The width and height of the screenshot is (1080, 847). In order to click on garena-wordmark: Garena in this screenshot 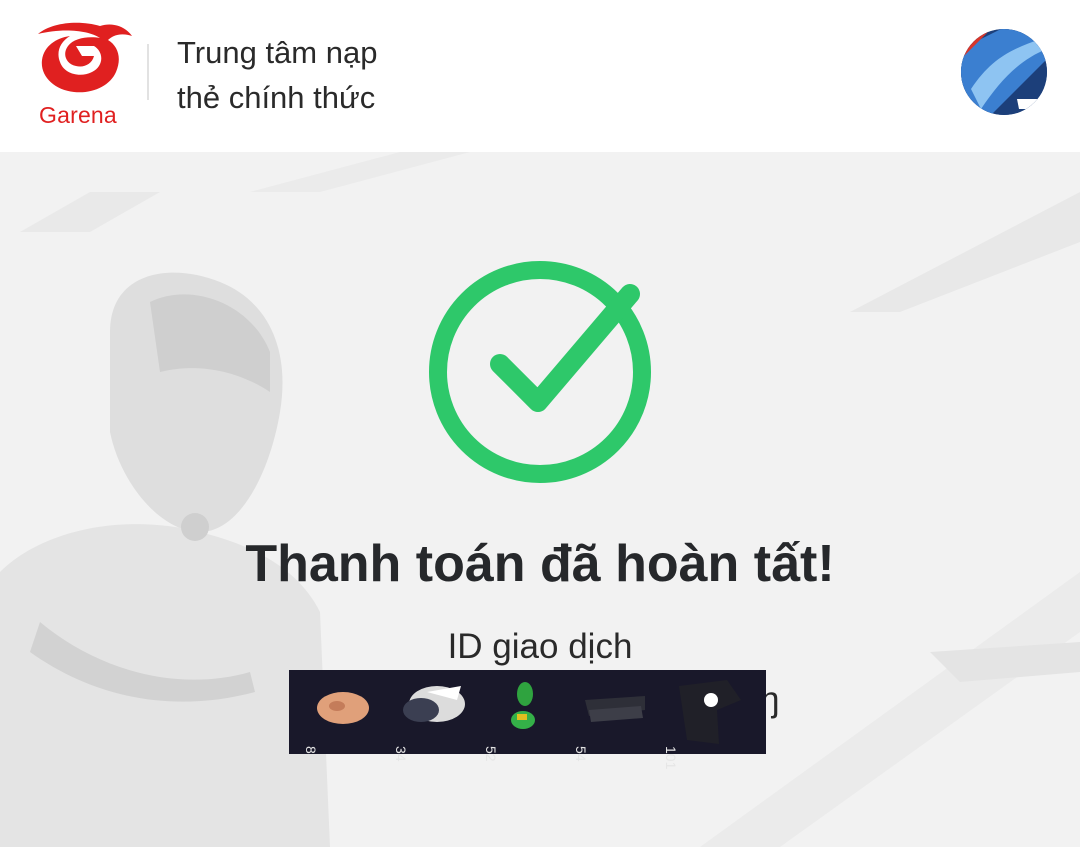, I will do `click(78, 115)`.